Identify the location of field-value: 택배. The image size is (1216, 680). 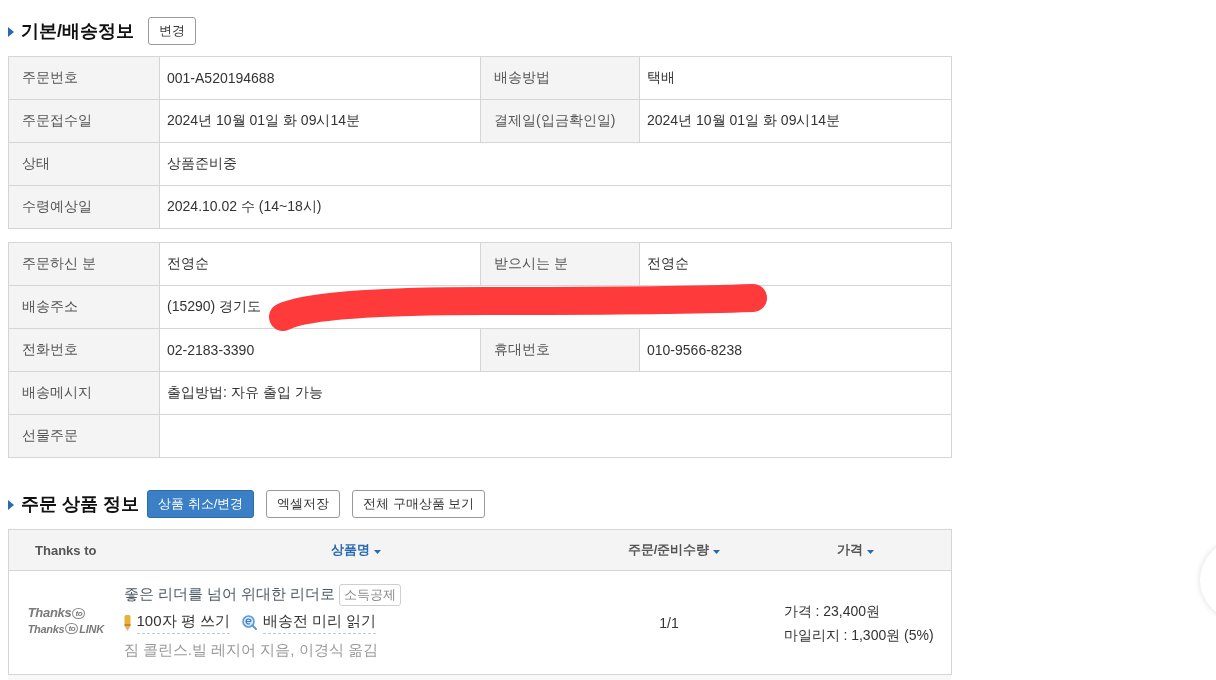
(795, 78).